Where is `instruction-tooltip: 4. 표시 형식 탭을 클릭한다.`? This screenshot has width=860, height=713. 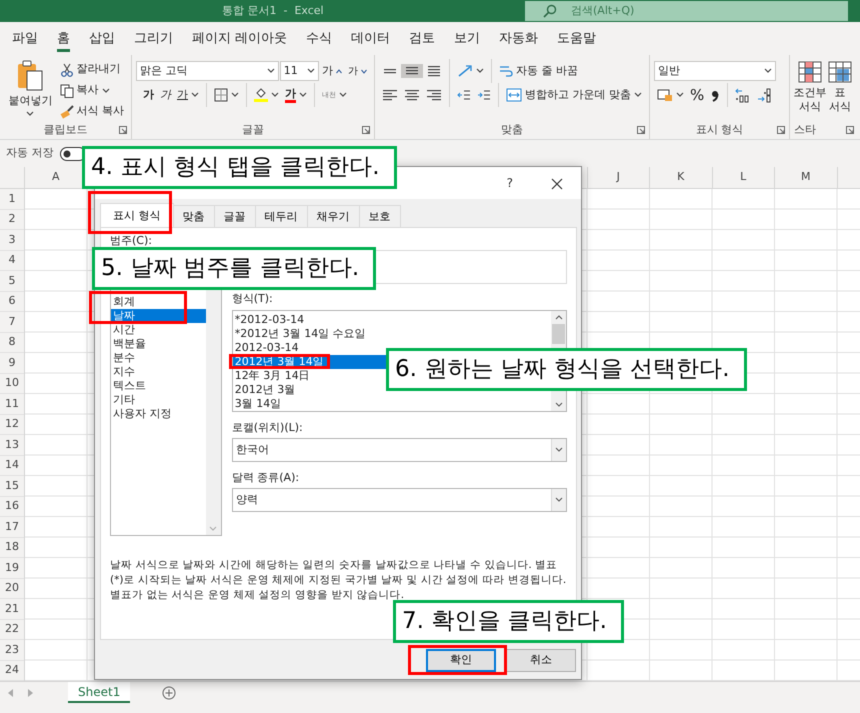 instruction-tooltip: 4. 표시 형식 탭을 클릭한다. is located at coordinates (239, 167).